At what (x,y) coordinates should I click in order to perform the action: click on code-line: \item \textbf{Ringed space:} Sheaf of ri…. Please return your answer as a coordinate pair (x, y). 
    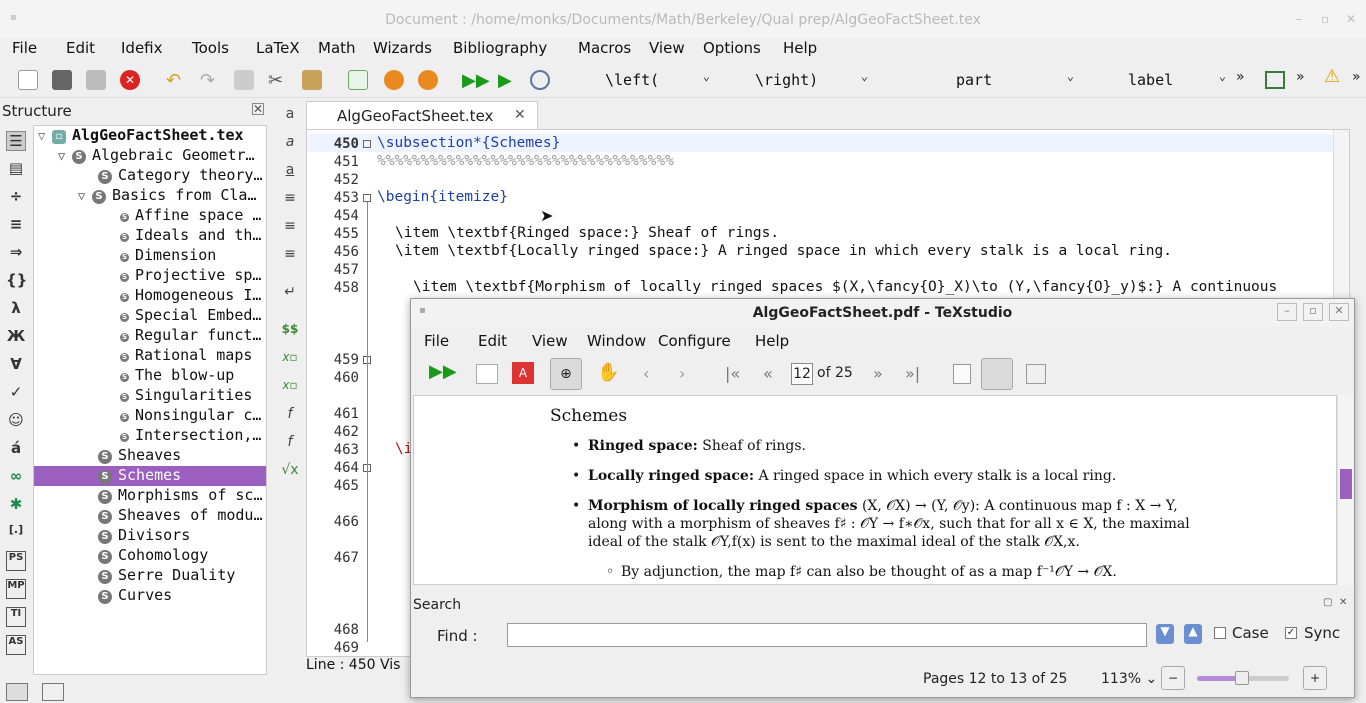
    Looking at the image, I should click on (587, 233).